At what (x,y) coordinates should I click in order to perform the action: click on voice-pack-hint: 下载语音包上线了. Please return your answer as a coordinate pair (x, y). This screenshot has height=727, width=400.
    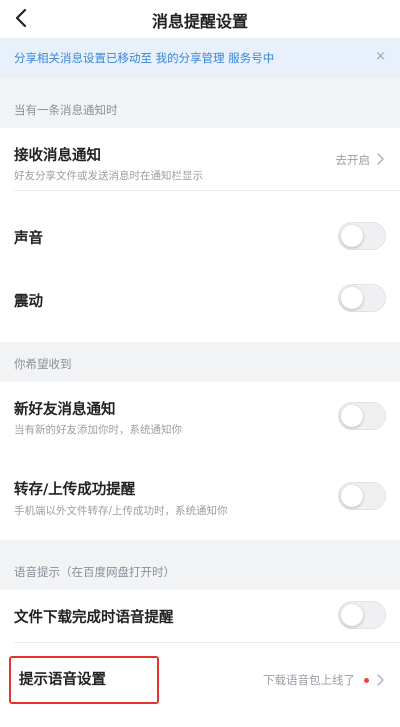
    Looking at the image, I should click on (309, 680).